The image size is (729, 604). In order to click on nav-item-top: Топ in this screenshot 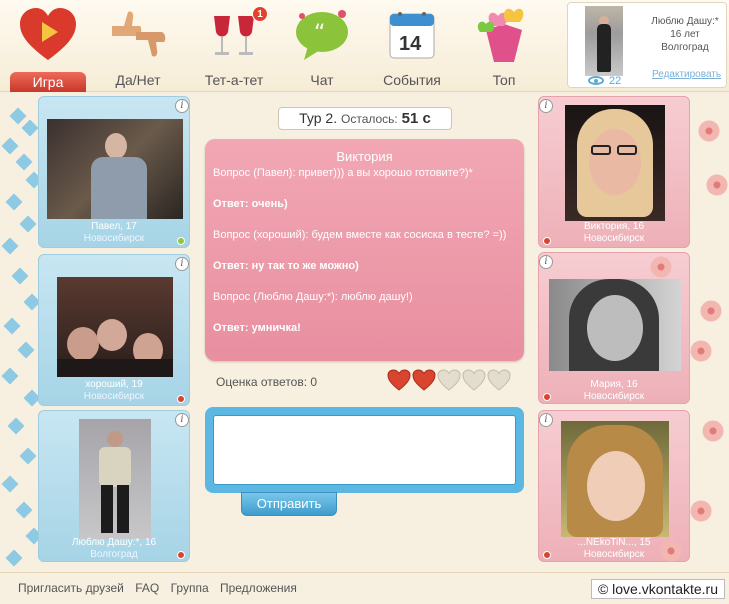, I will do `click(504, 46)`.